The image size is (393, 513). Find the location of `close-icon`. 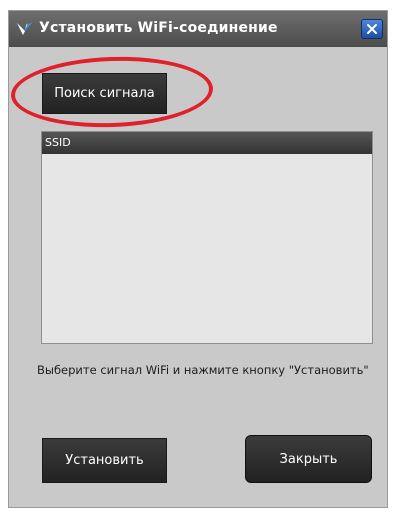

close-icon is located at coordinates (372, 29).